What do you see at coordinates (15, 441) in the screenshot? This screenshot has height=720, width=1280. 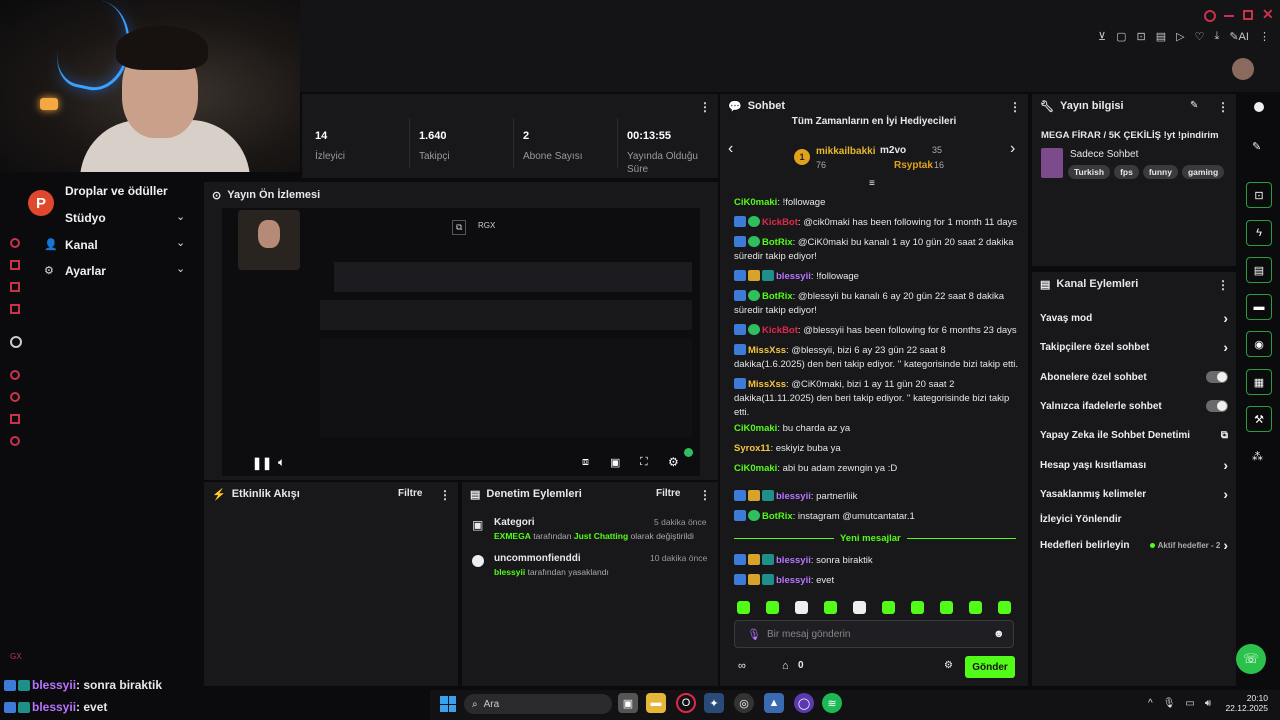 I see `settings-icon` at bounding box center [15, 441].